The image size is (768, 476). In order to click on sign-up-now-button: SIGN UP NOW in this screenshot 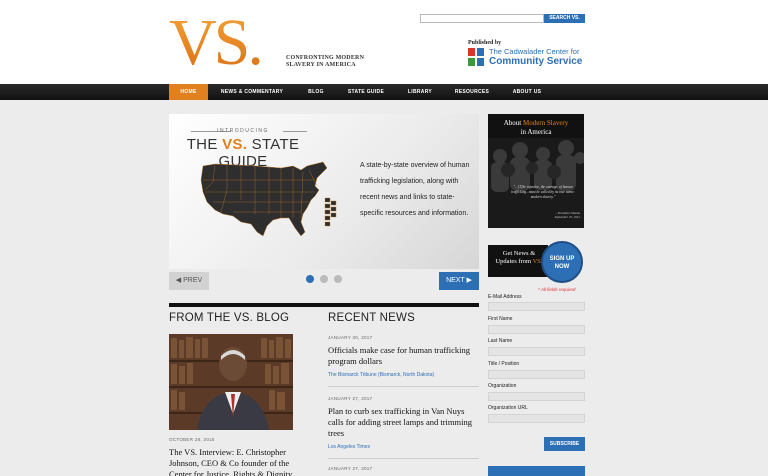, I will do `click(562, 262)`.